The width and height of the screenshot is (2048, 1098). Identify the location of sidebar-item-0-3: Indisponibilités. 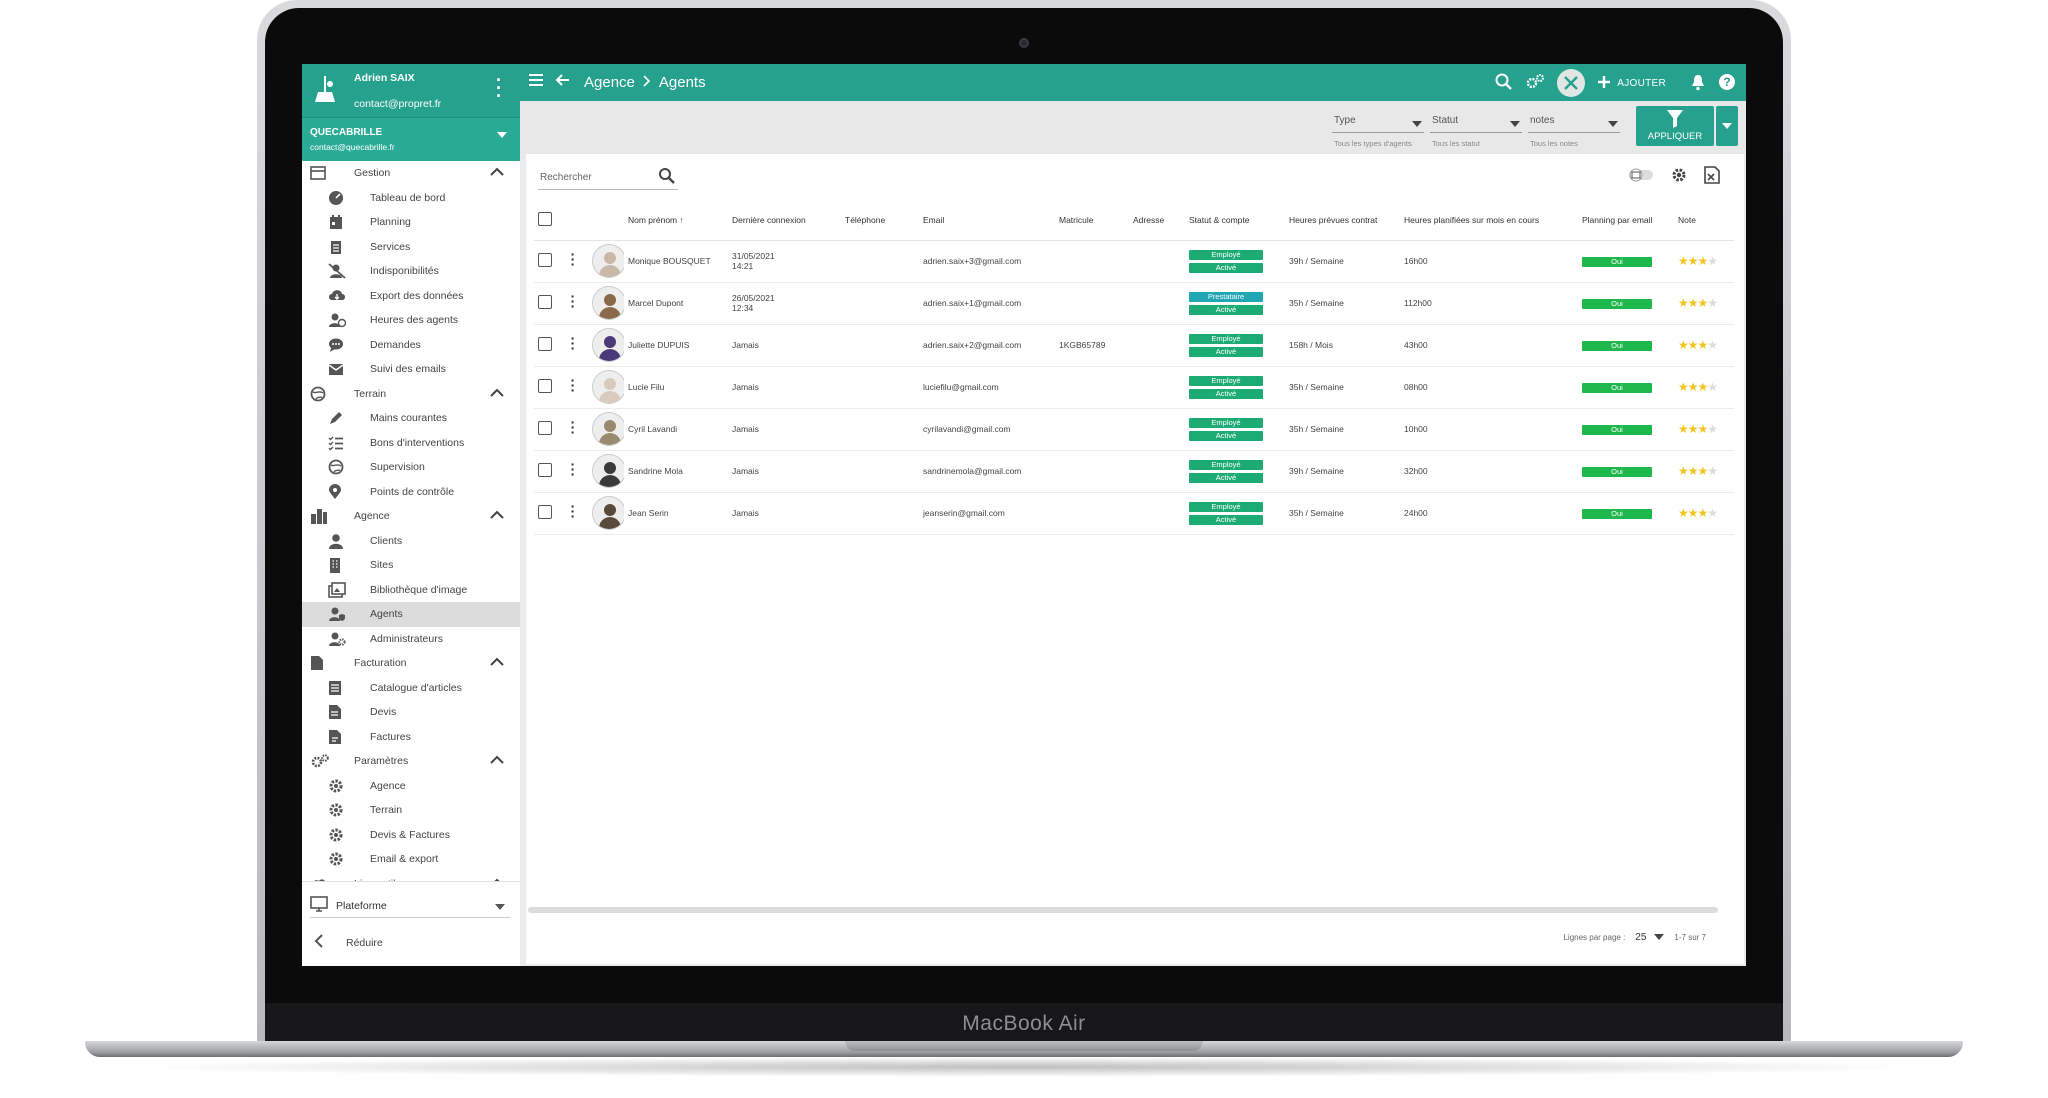
(411, 271).